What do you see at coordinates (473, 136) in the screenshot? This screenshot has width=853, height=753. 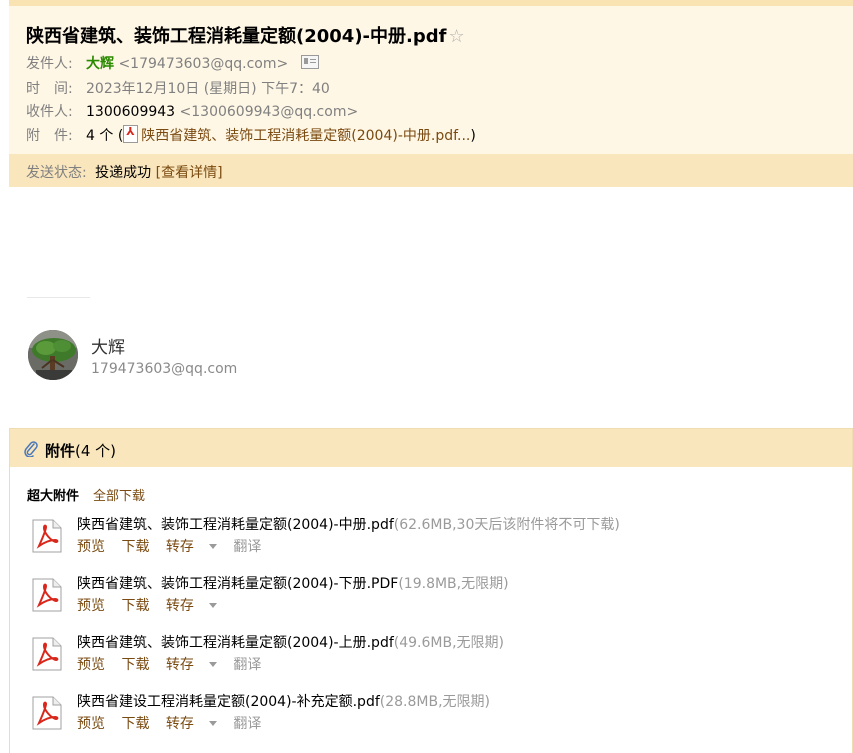 I see `attachment-close-paren: )` at bounding box center [473, 136].